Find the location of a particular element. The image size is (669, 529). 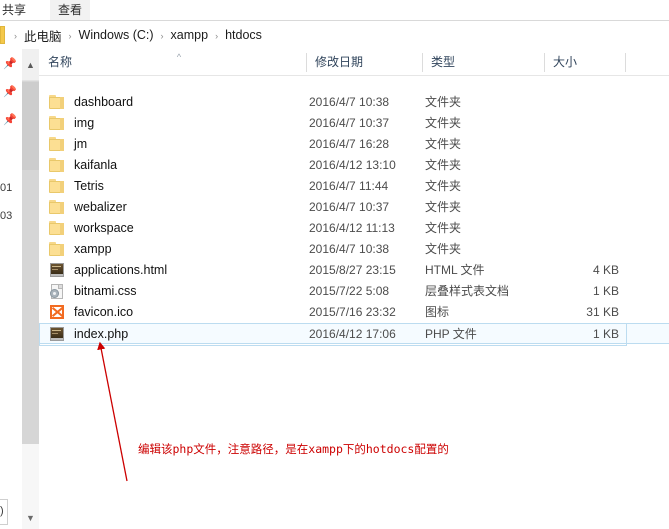

file-modified-date: 2015/7/22 5:08 is located at coordinates (349, 291).